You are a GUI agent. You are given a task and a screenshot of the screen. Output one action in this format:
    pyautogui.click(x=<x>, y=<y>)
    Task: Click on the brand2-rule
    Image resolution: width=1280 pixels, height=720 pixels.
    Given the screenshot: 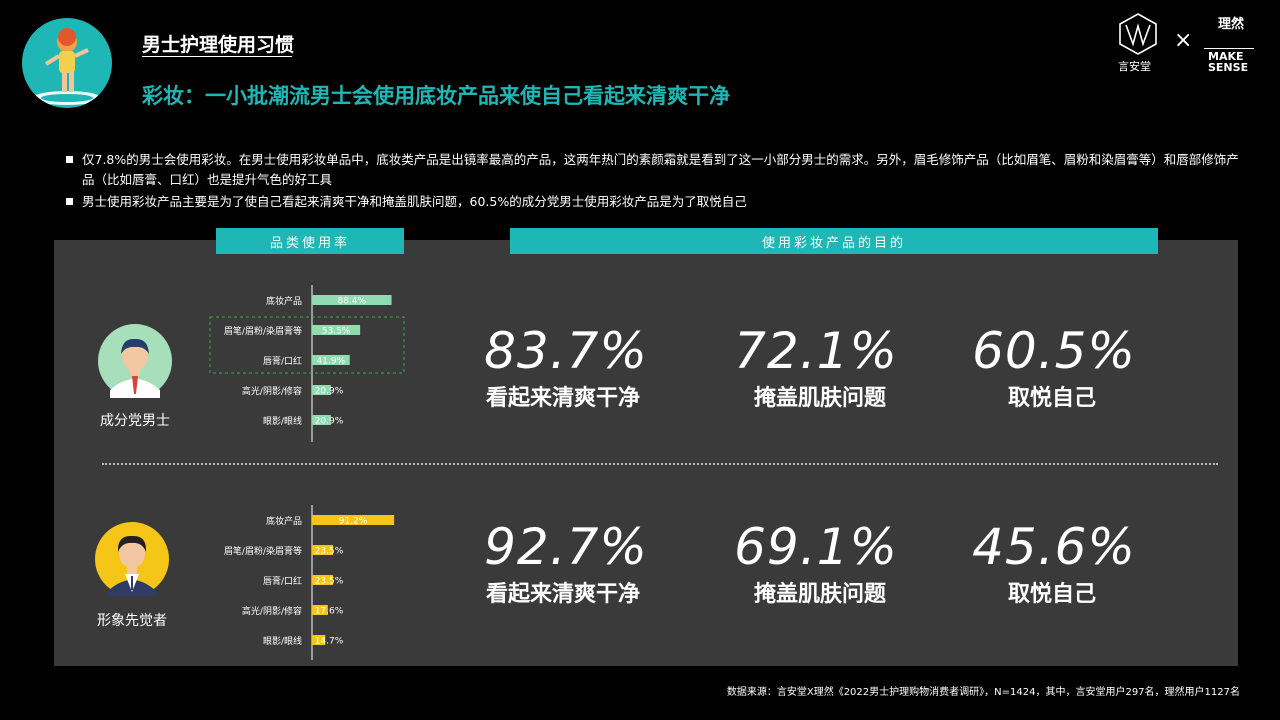 What is the action you would take?
    pyautogui.click(x=1229, y=48)
    